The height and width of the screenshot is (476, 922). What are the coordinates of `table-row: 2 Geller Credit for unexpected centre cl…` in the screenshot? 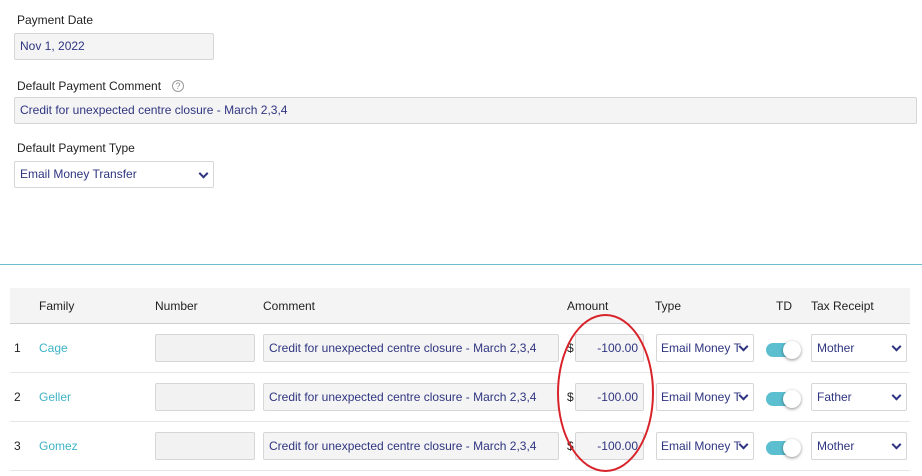 It's located at (460, 397).